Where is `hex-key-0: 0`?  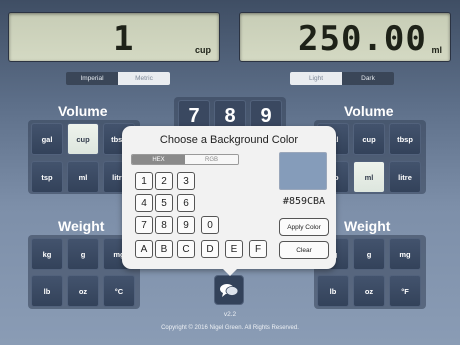
hex-key-0: 0 is located at coordinates (210, 225).